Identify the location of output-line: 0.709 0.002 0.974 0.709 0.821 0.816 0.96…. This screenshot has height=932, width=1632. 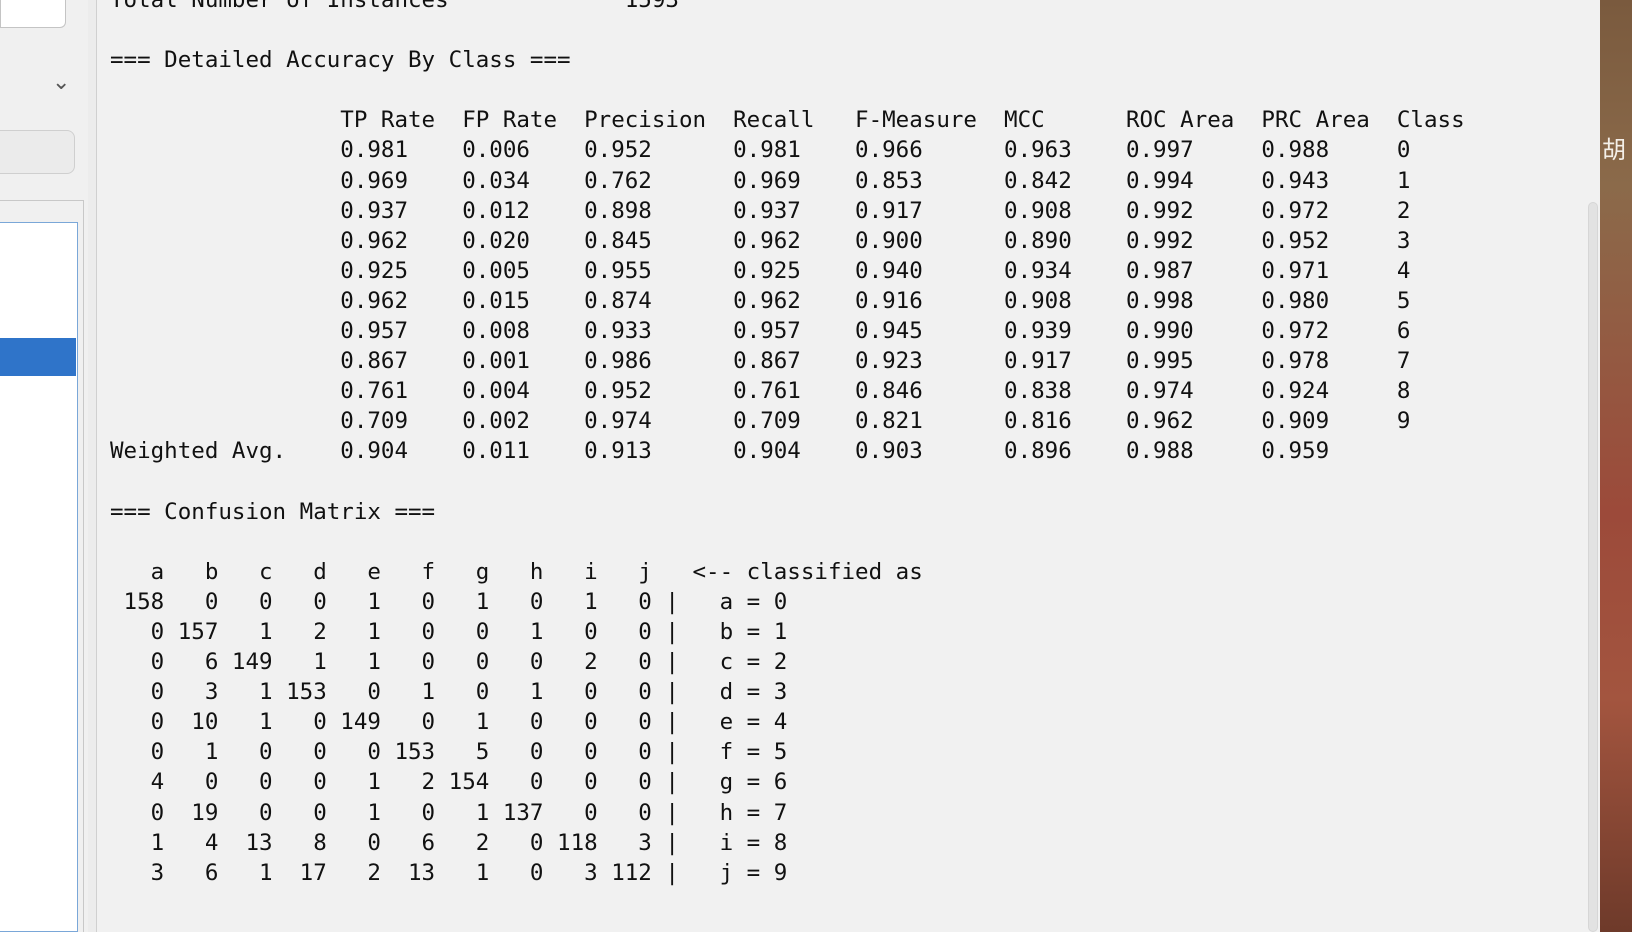
(760, 421).